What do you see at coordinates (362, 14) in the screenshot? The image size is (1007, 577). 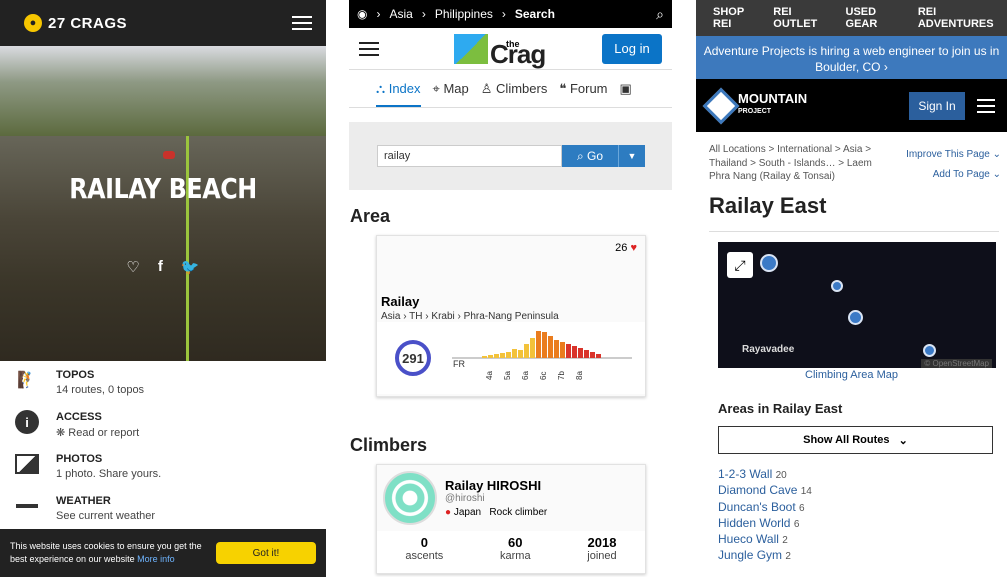 I see `globe-icon: ◉` at bounding box center [362, 14].